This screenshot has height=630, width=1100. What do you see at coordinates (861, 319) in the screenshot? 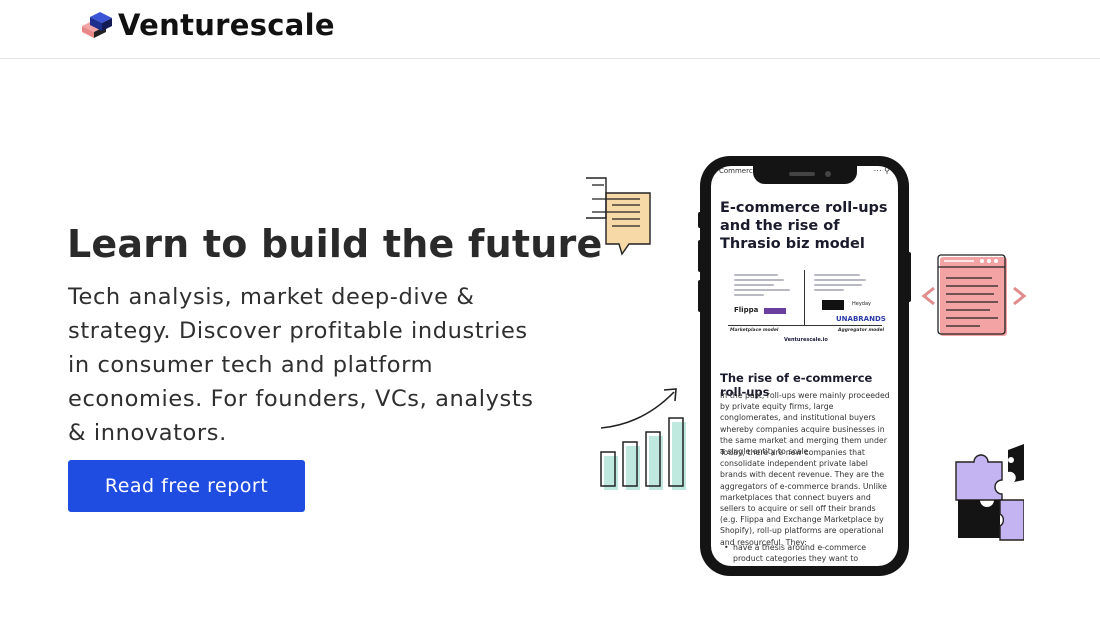
I see `unabrands-logo: UNABRANDS` at bounding box center [861, 319].